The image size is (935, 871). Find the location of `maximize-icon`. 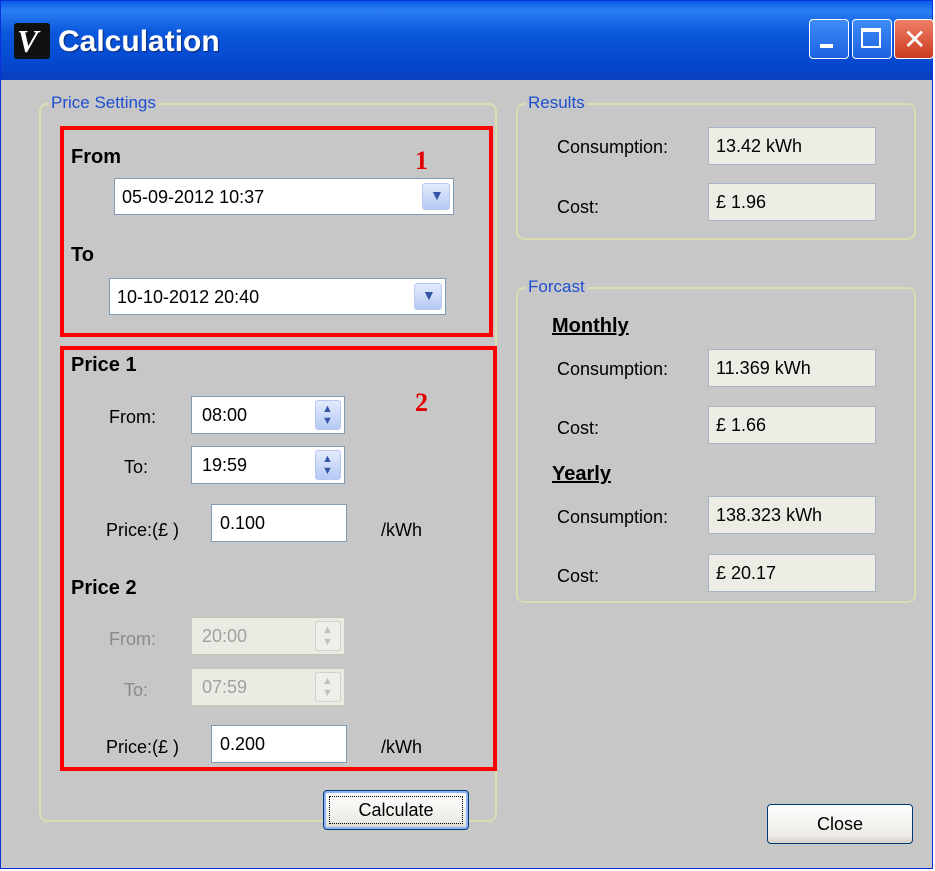

maximize-icon is located at coordinates (871, 38).